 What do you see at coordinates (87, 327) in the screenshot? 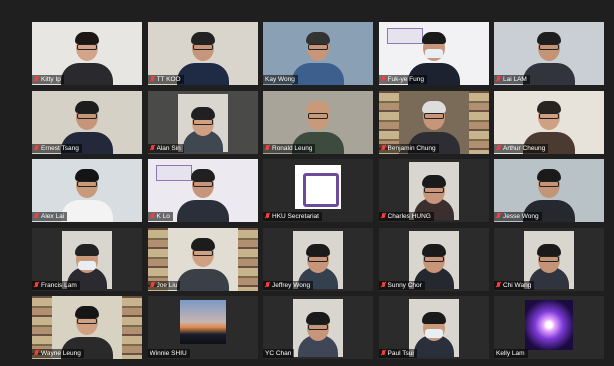
I see `participant-tile: Wayne Leung` at bounding box center [87, 327].